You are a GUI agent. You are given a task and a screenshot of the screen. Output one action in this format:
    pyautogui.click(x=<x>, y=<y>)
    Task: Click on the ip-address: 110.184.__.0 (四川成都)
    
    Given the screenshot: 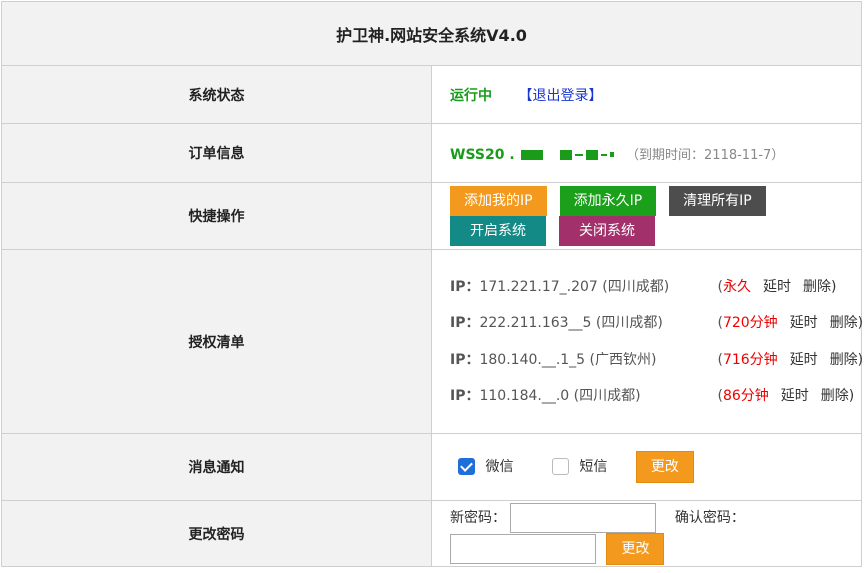 What is the action you would take?
    pyautogui.click(x=560, y=396)
    